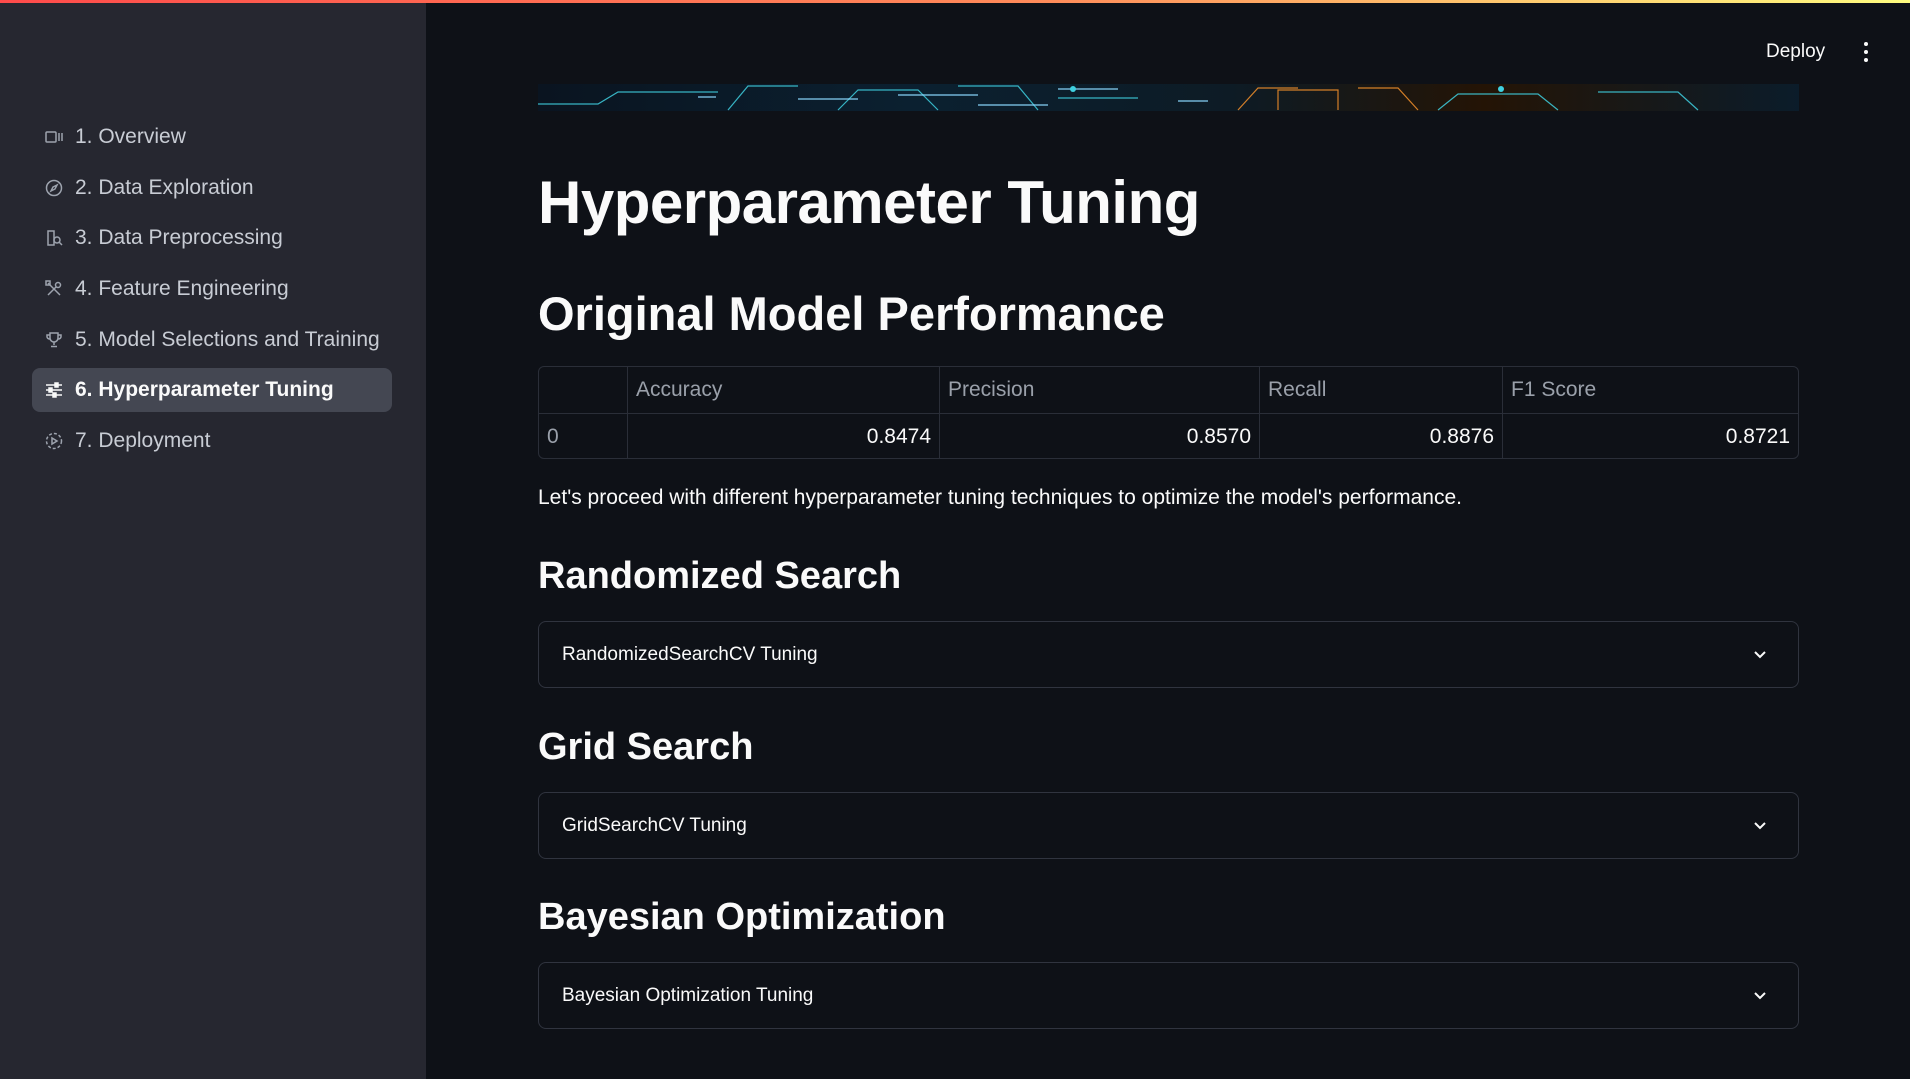  What do you see at coordinates (1100, 390) in the screenshot?
I see `column-header: Precision` at bounding box center [1100, 390].